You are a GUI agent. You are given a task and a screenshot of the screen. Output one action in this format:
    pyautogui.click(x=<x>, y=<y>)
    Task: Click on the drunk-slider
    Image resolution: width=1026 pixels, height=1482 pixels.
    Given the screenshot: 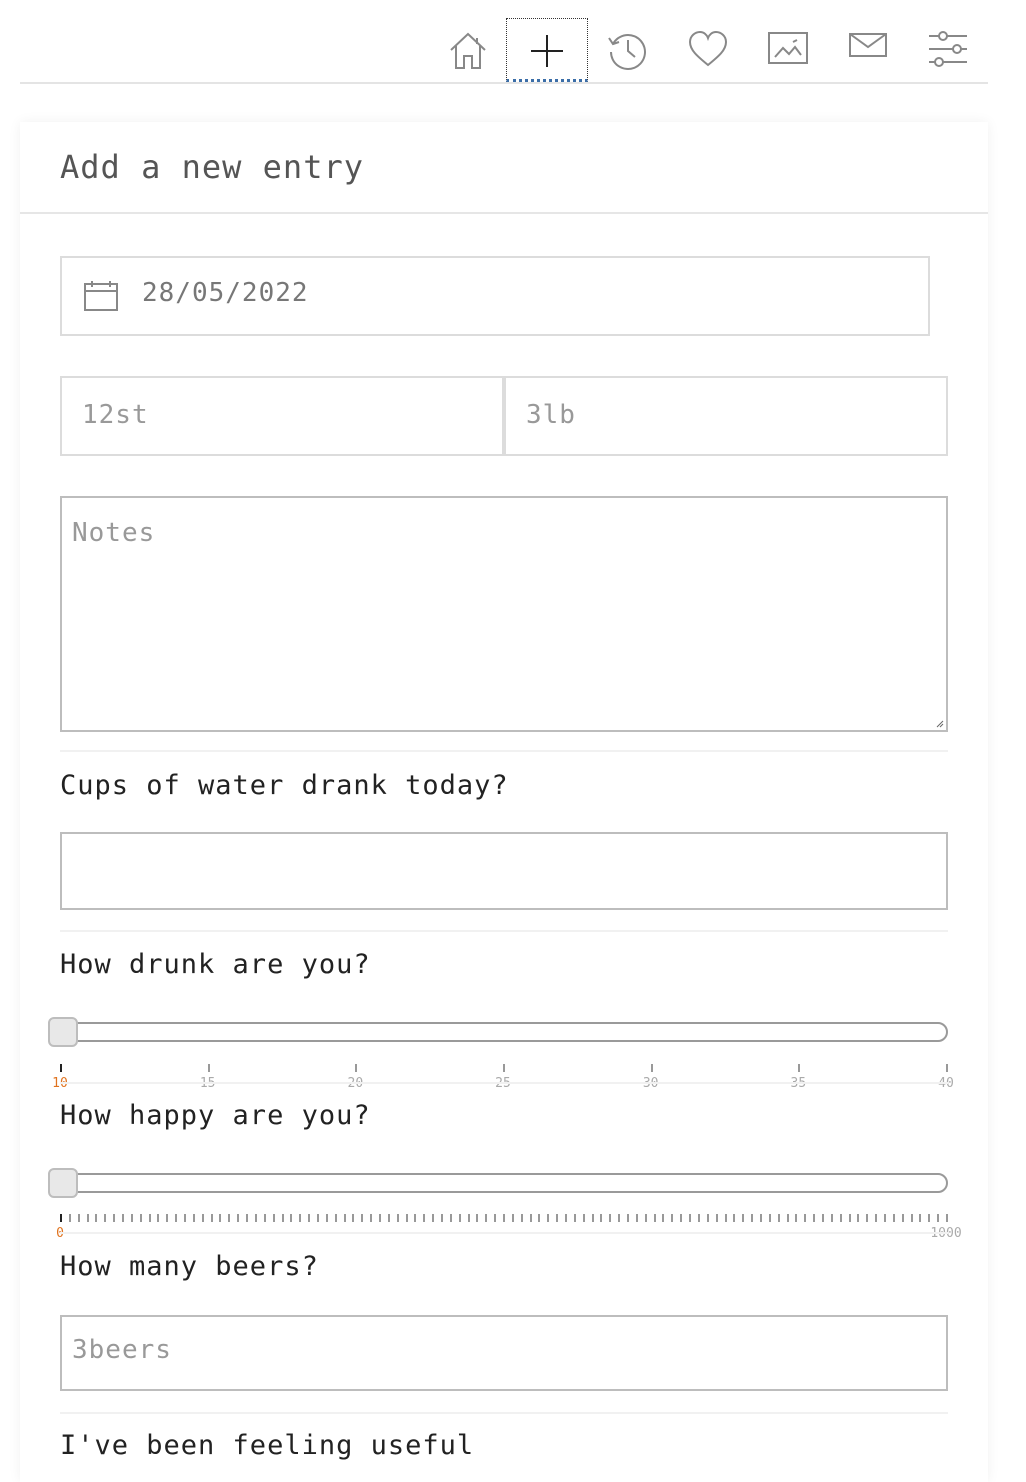 What is the action you would take?
    pyautogui.click(x=498, y=1032)
    